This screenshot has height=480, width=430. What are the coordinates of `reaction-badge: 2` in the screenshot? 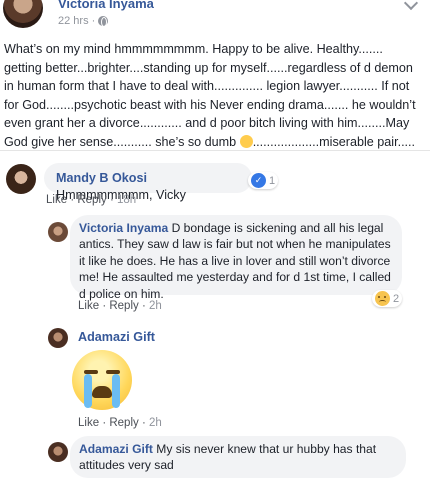 It's located at (387, 298).